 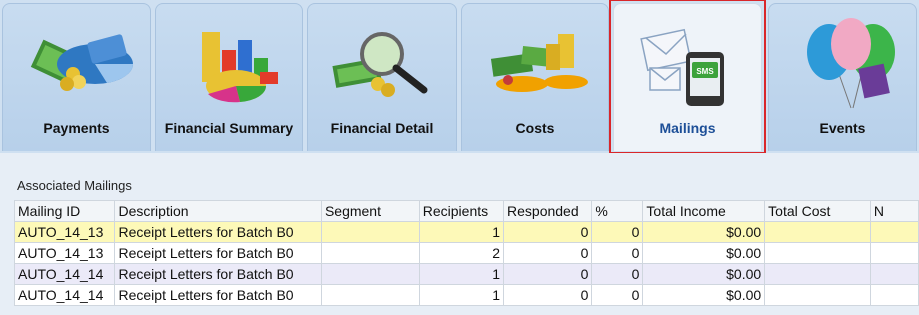 I want to click on column-header: %, so click(x=617, y=211).